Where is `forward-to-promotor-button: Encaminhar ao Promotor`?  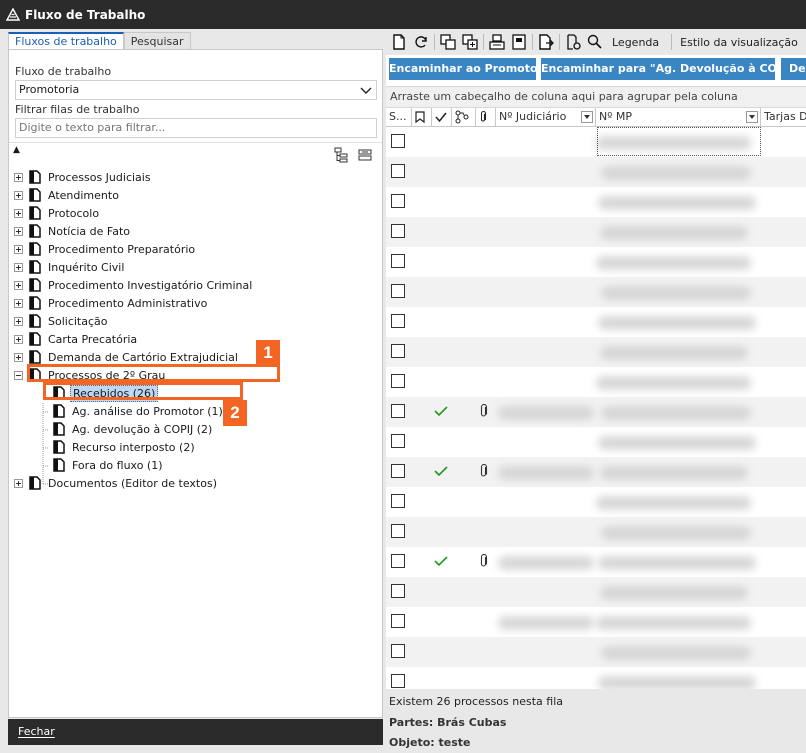
forward-to-promotor-button: Encaminhar ao Promotor is located at coordinates (462, 69).